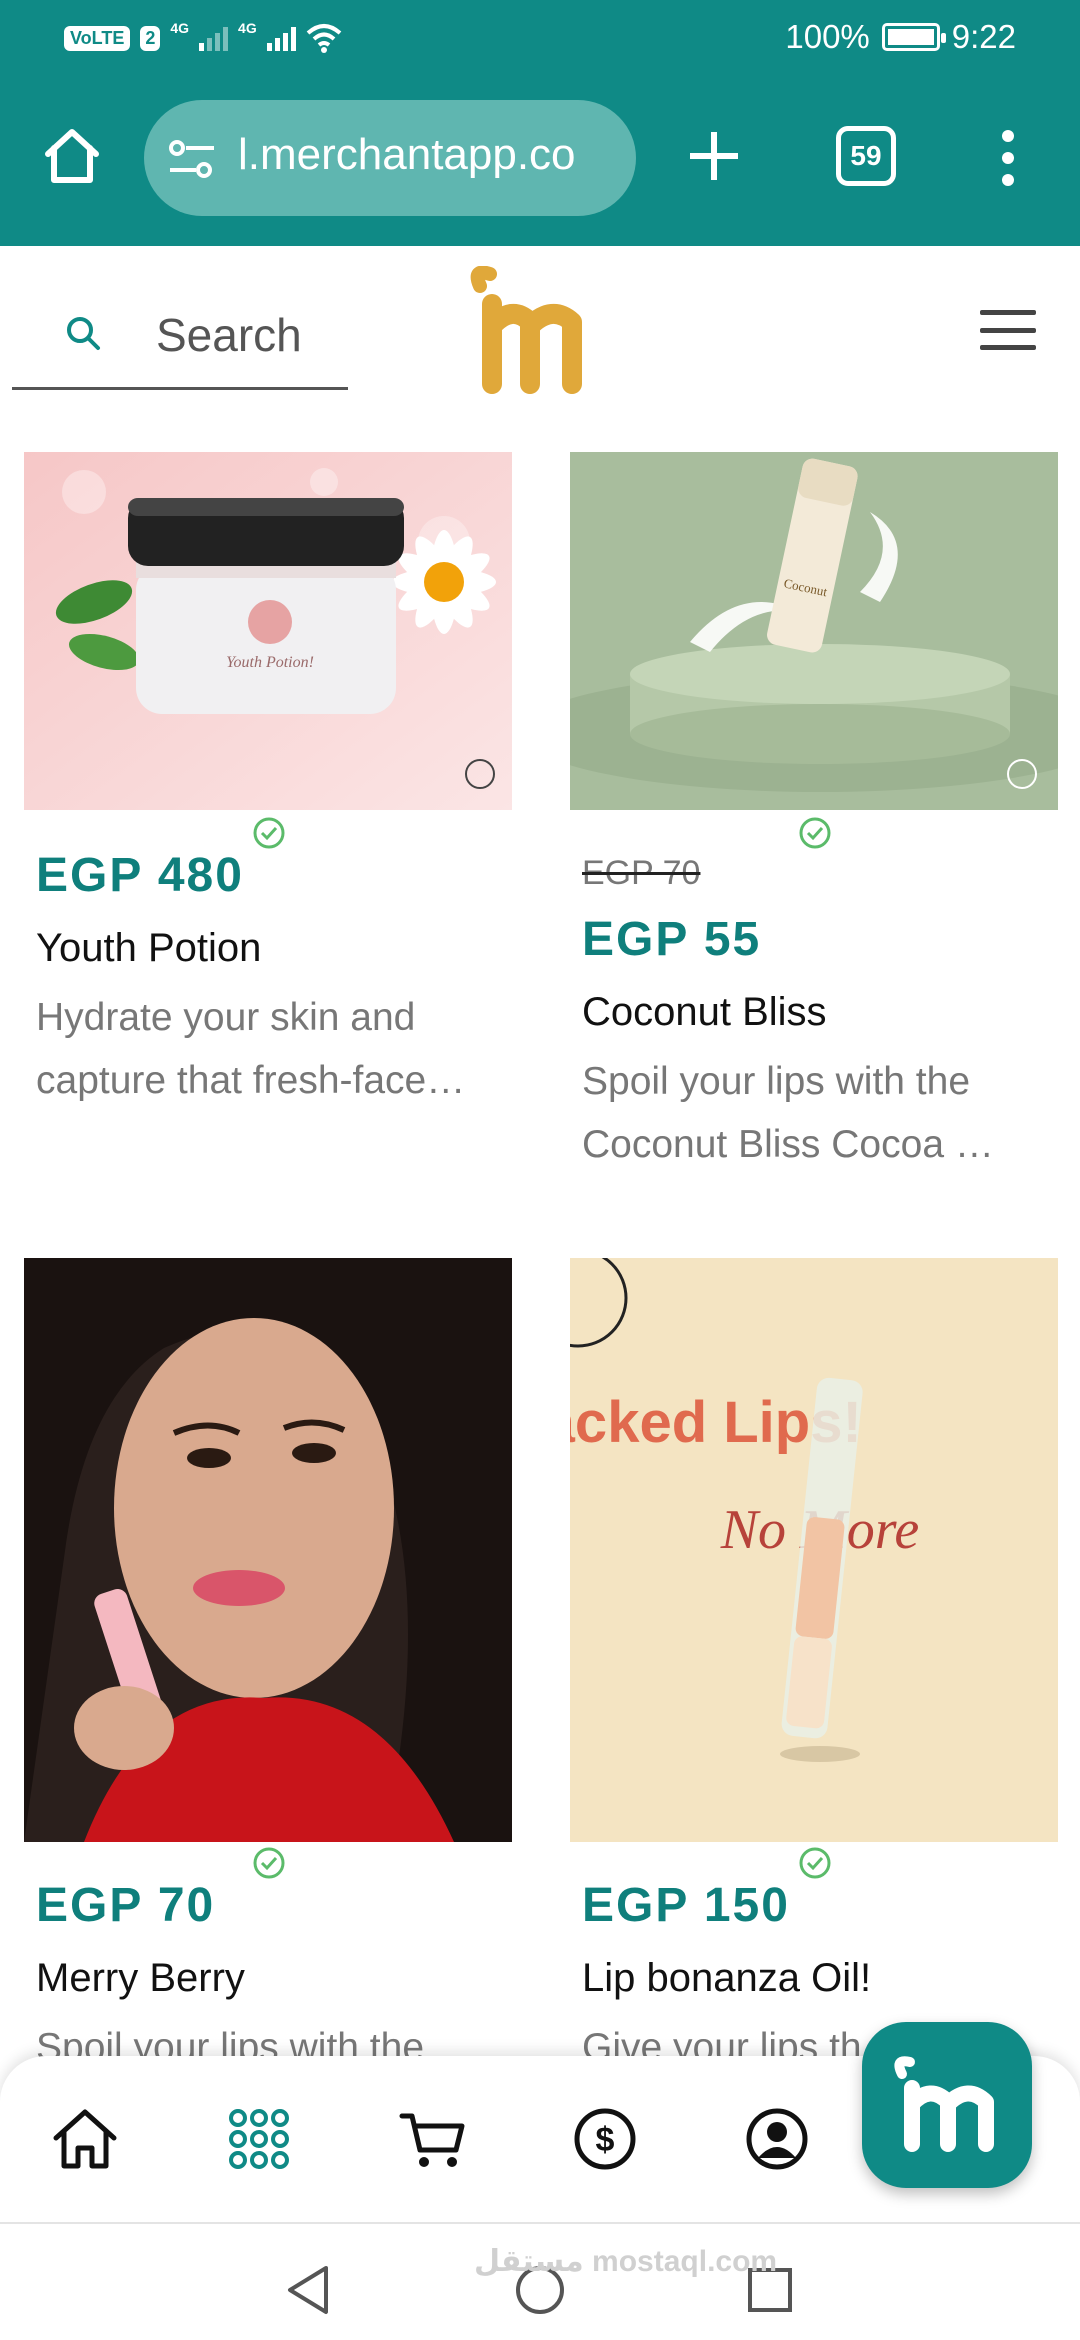 Image resolution: width=1080 pixels, height=2340 pixels. What do you see at coordinates (150, 38) in the screenshot?
I see `sim-badge: 2` at bounding box center [150, 38].